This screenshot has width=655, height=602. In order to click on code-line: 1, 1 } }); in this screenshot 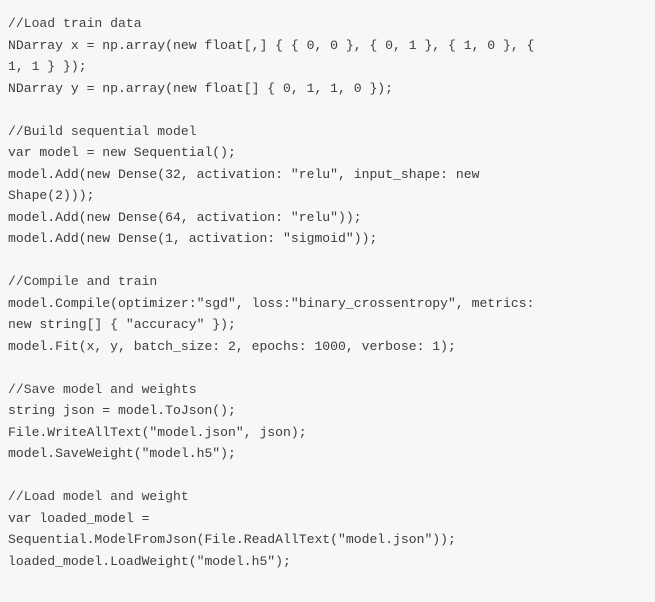, I will do `click(47, 66)`.